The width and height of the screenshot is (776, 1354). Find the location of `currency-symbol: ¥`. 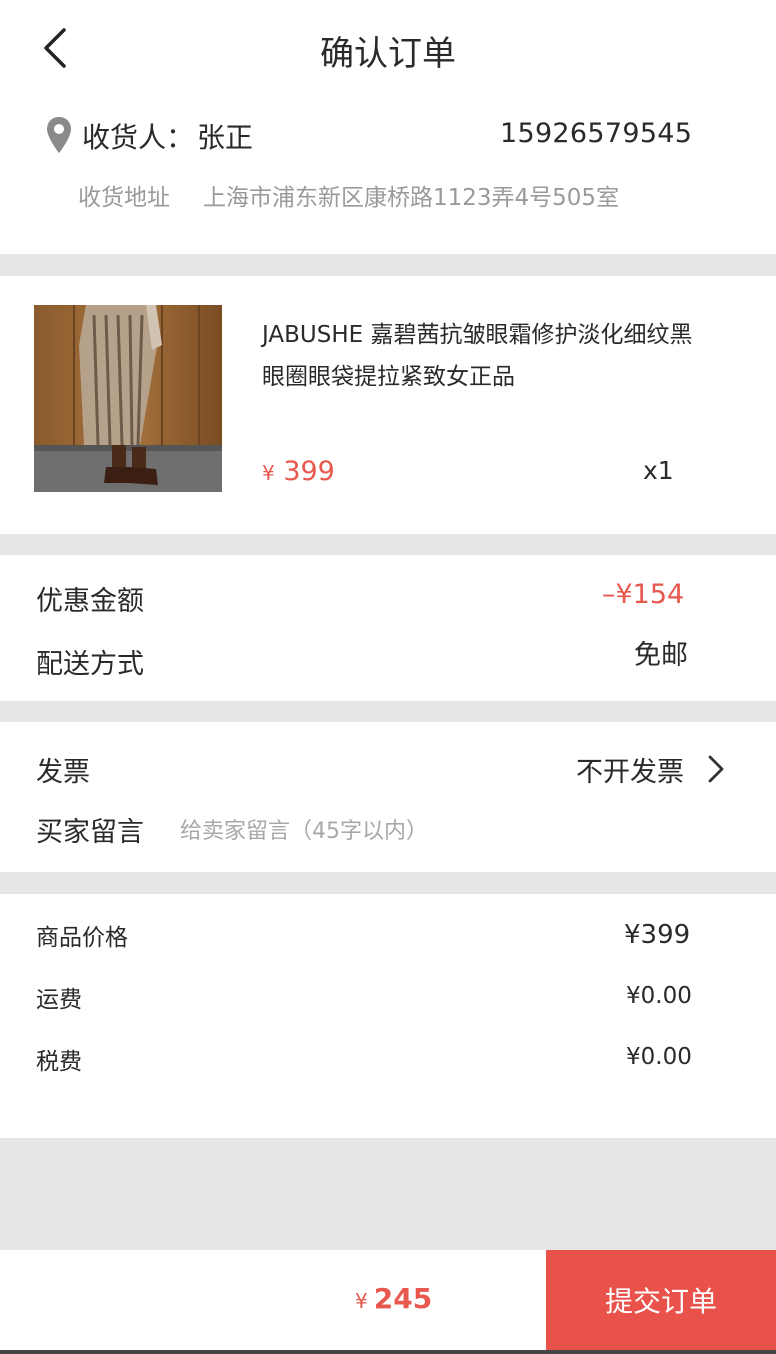

currency-symbol: ¥ is located at coordinates (268, 473).